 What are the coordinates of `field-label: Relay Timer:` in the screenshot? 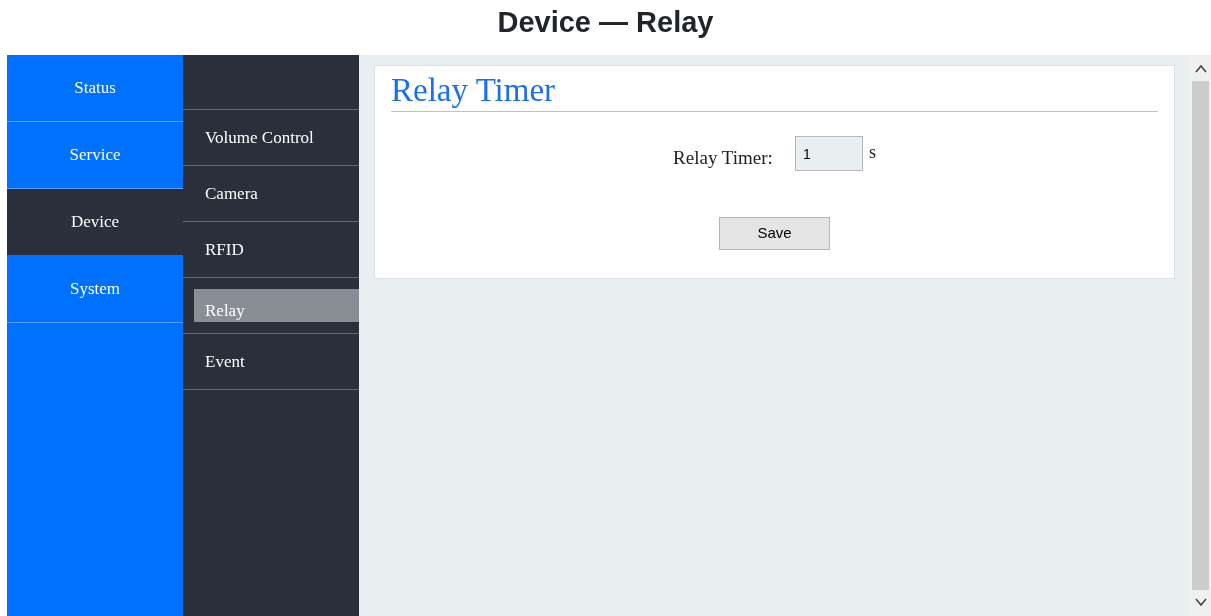 It's located at (723, 158).